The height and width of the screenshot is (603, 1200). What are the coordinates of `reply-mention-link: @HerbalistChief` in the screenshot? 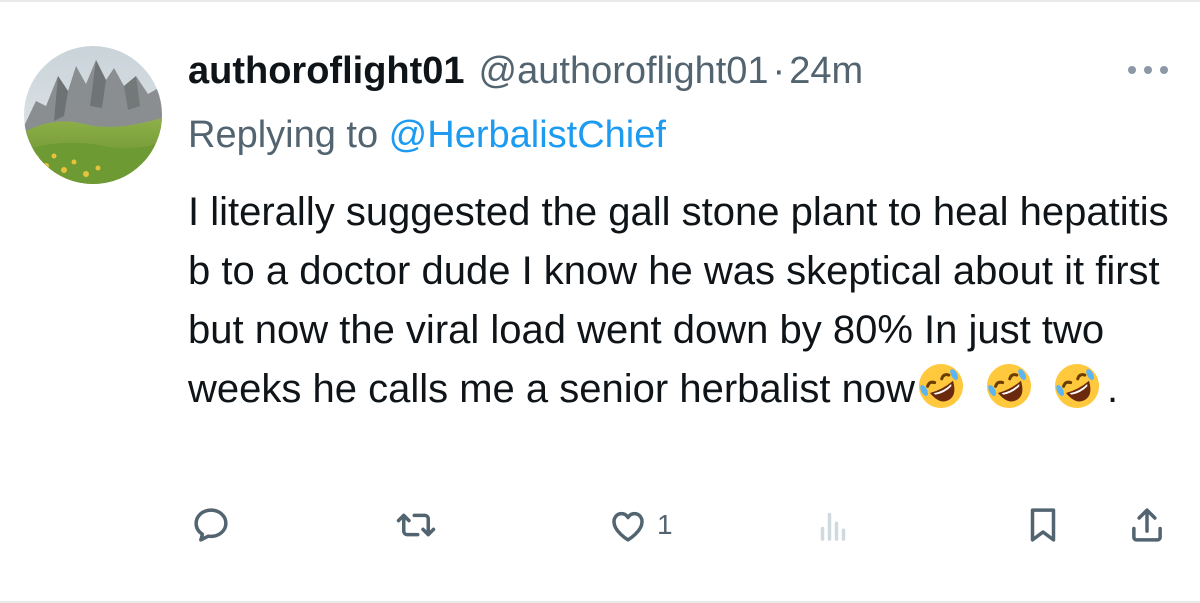 It's located at (527, 135).